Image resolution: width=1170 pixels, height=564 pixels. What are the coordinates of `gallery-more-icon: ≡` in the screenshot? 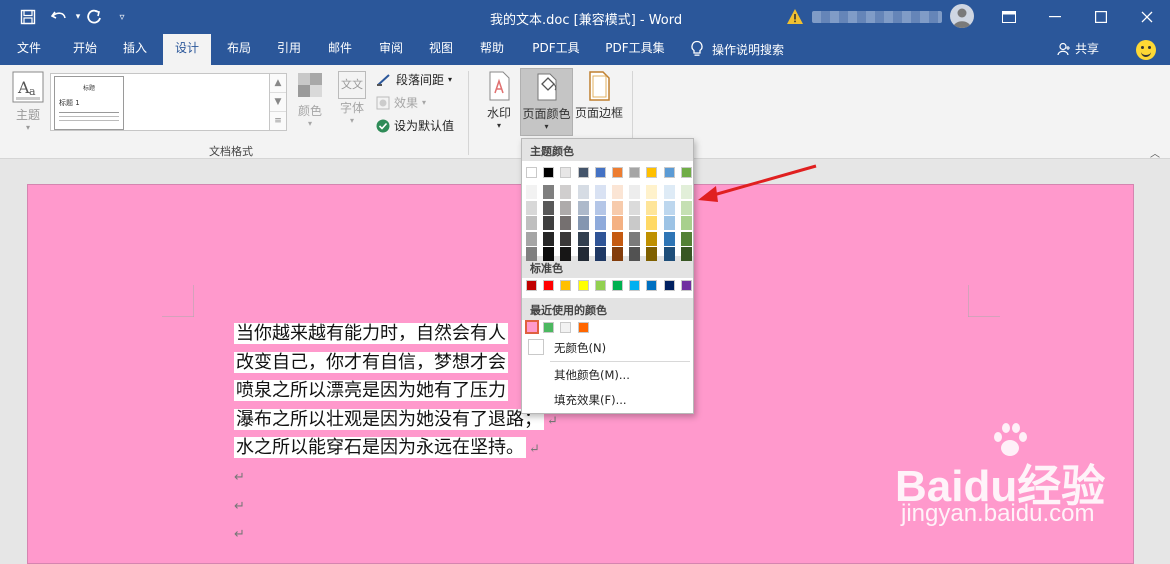 It's located at (278, 121).